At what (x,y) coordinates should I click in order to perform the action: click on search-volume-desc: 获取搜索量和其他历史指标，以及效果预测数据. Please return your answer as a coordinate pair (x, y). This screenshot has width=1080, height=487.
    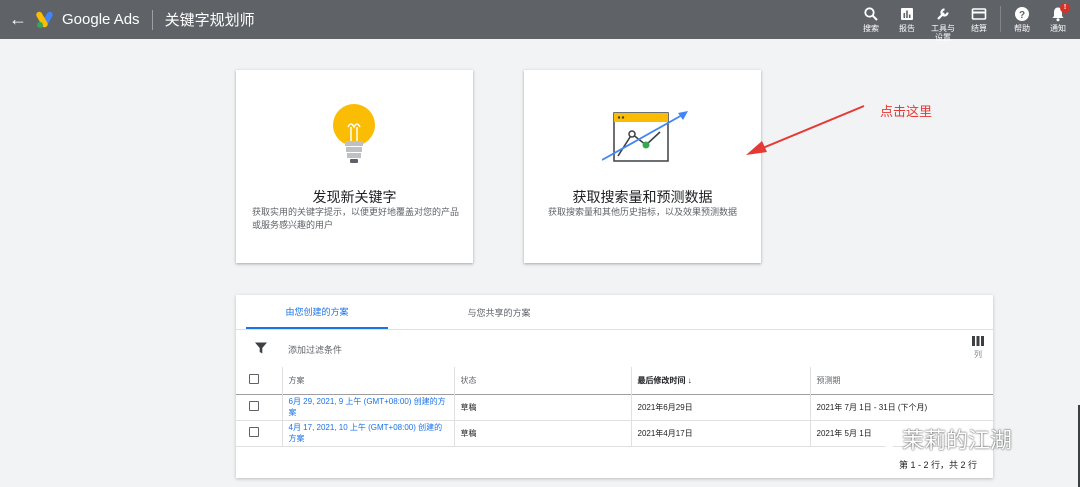
    Looking at the image, I should click on (642, 212).